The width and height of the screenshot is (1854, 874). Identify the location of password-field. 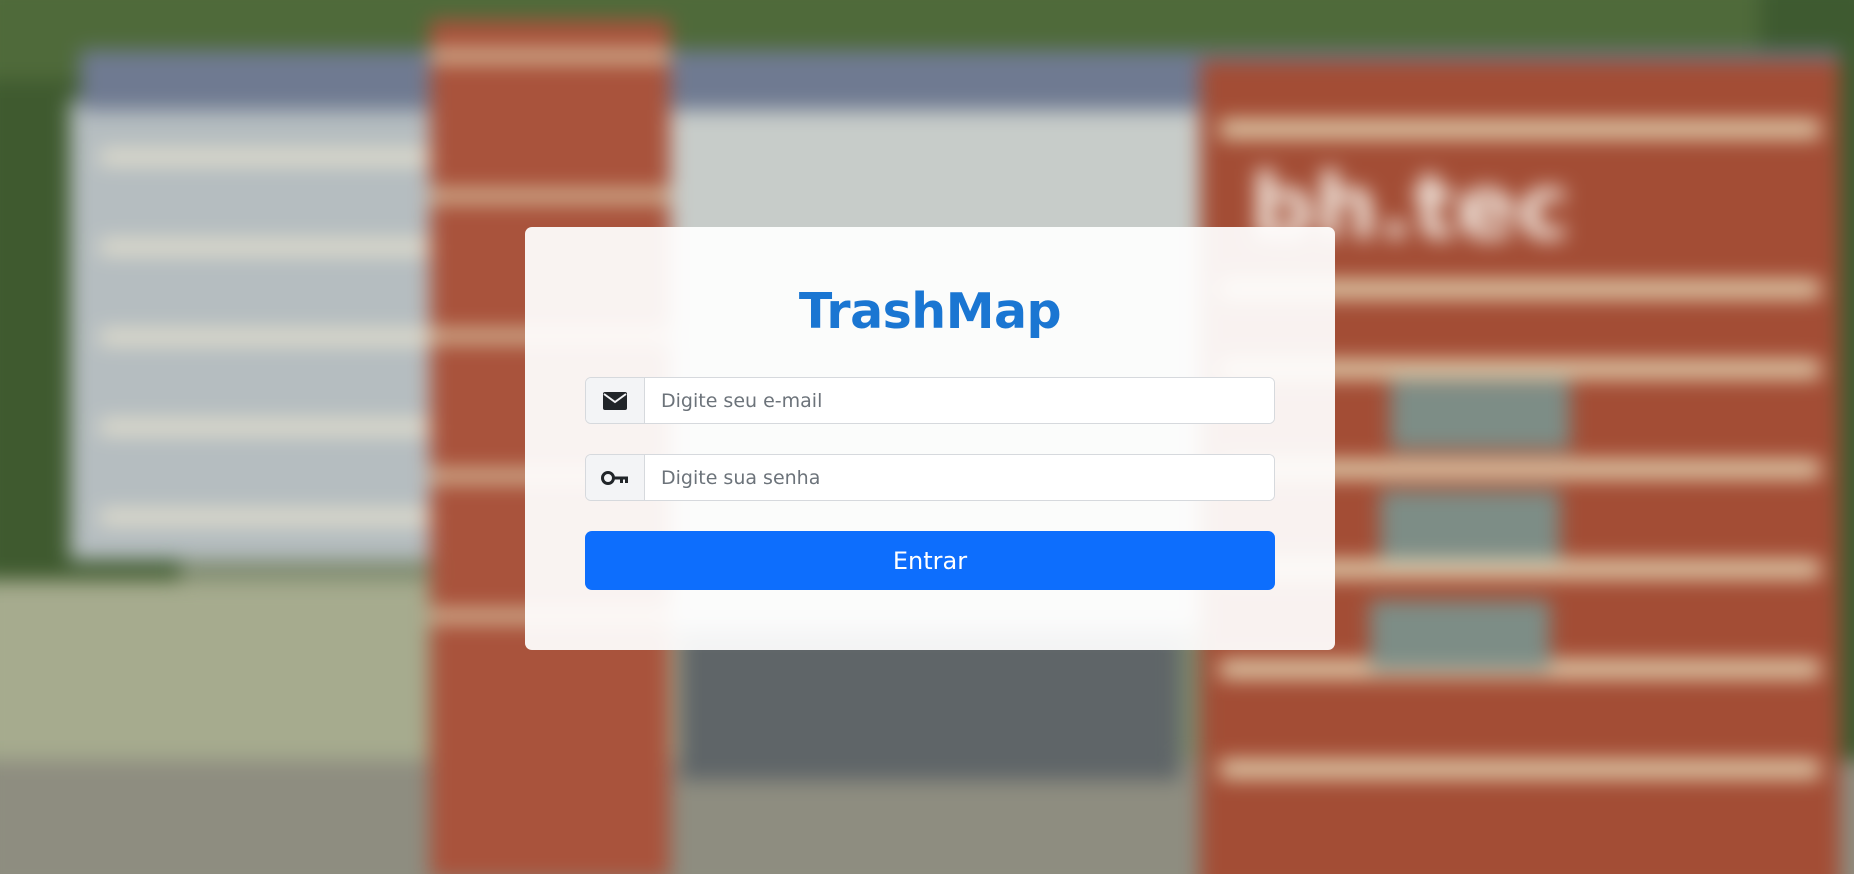
(959, 477).